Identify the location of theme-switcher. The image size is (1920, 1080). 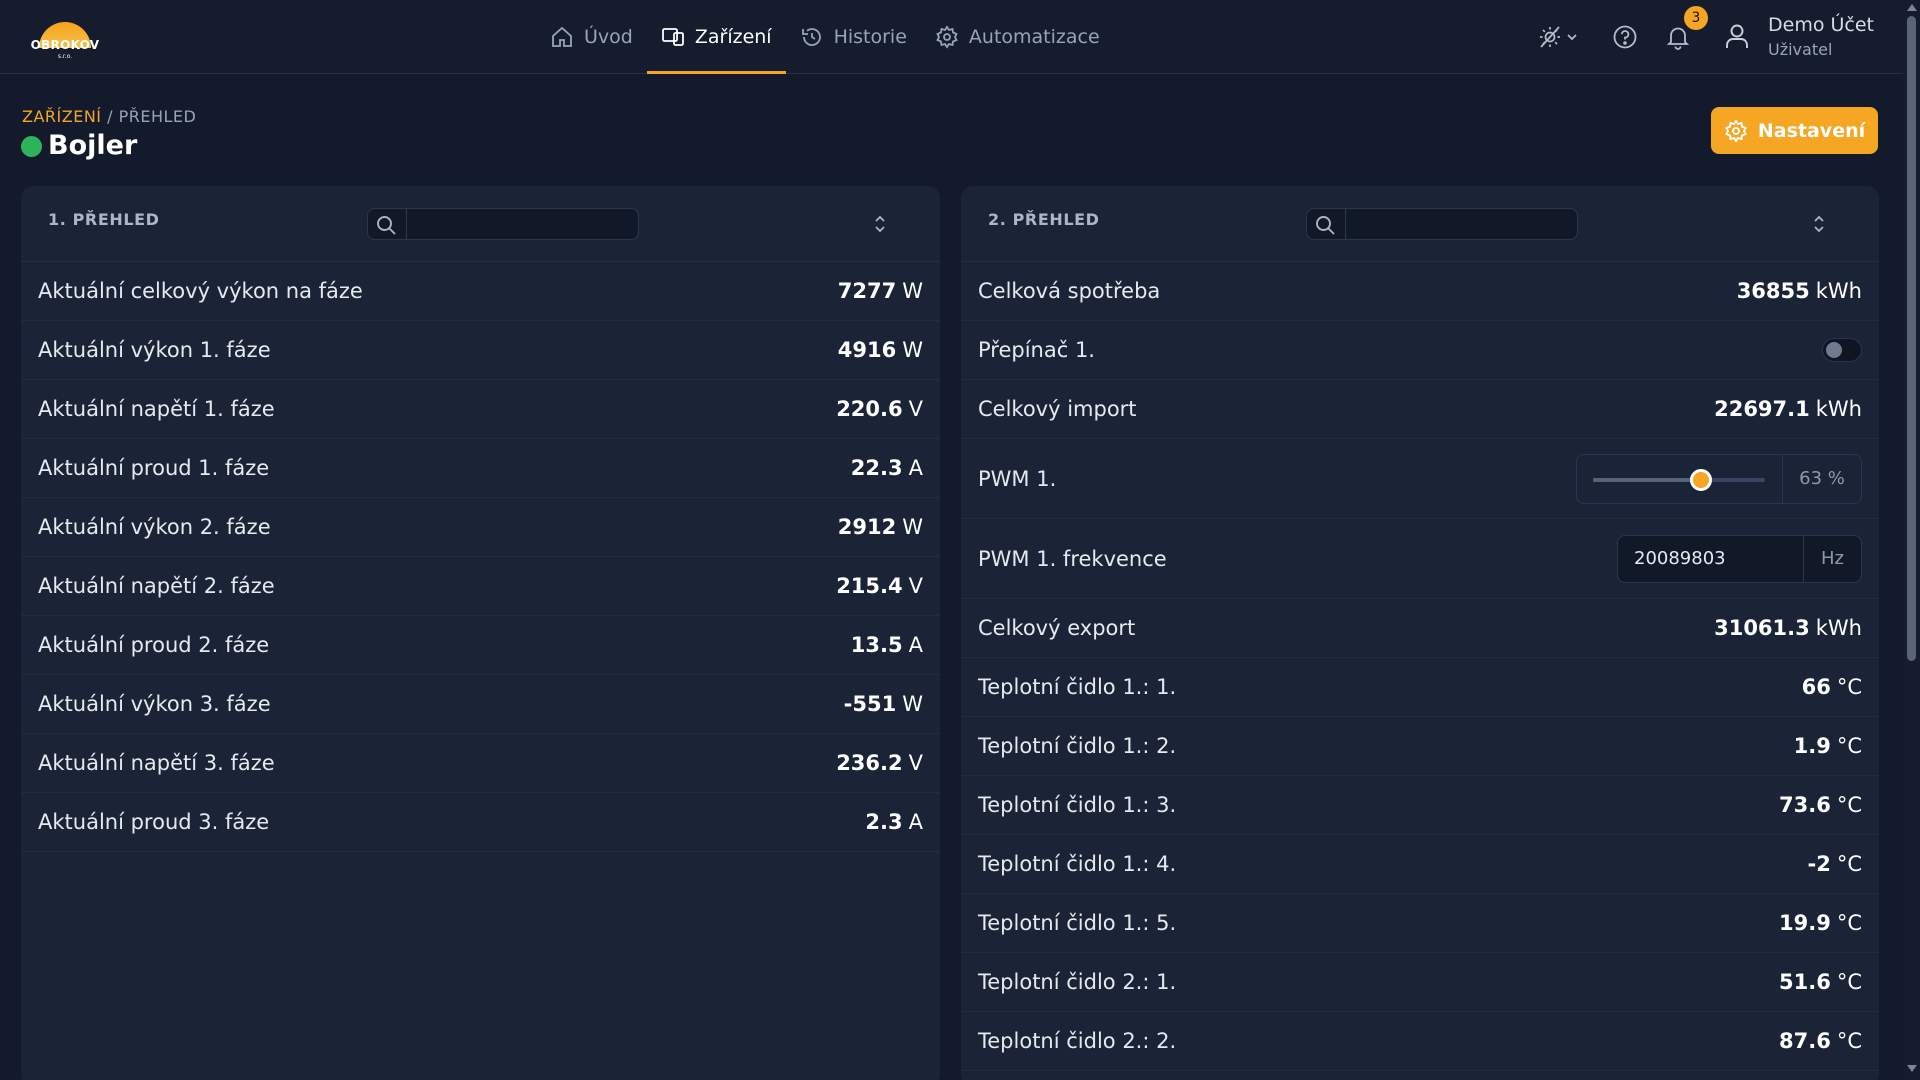
(1559, 37).